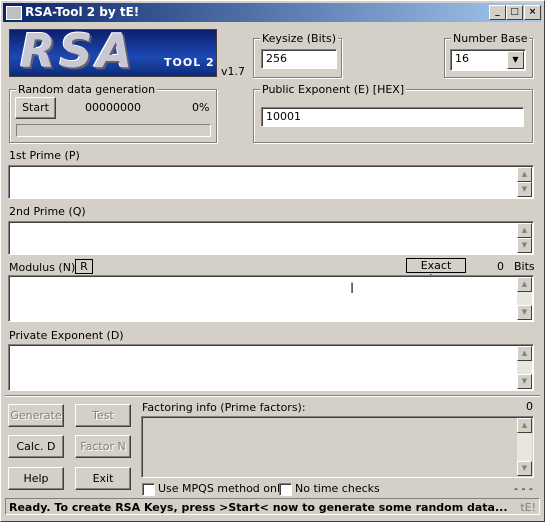 Image resolution: width=545 pixels, height=522 pixels. What do you see at coordinates (84, 266) in the screenshot?
I see `r-button: R` at bounding box center [84, 266].